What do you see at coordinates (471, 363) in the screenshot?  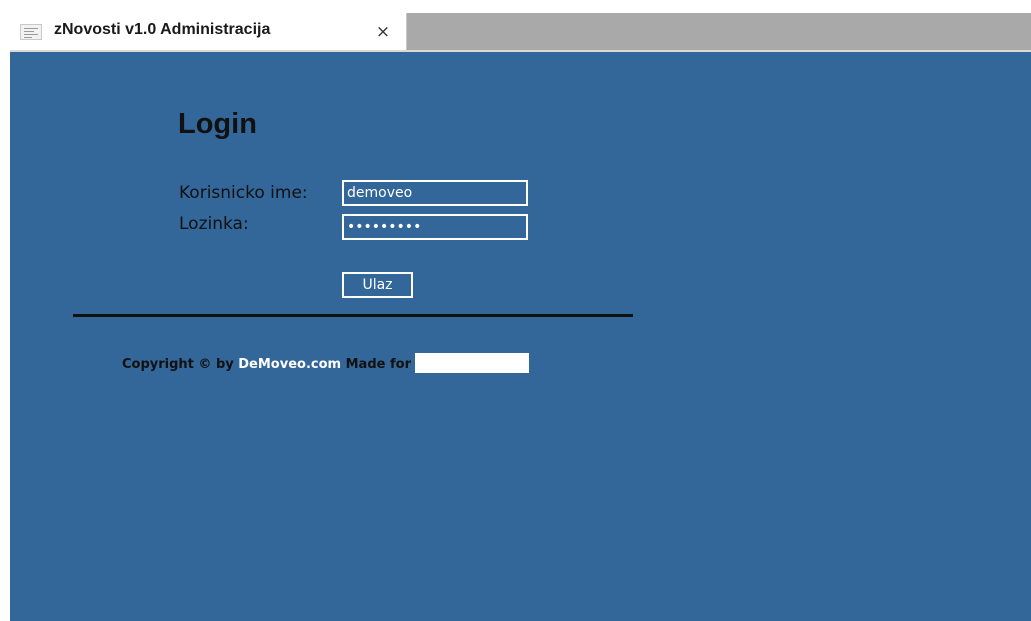 I see `client-name-box` at bounding box center [471, 363].